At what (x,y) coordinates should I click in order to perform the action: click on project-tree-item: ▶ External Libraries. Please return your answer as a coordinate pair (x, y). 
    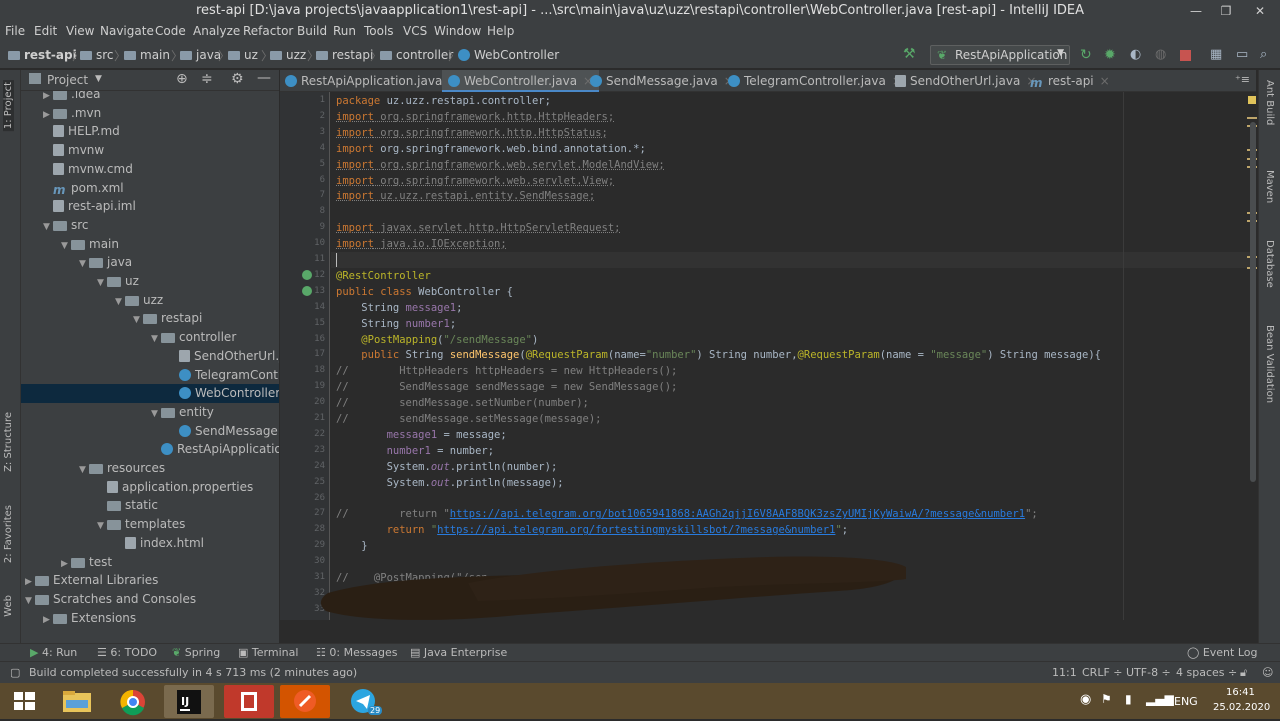
    Looking at the image, I should click on (150, 580).